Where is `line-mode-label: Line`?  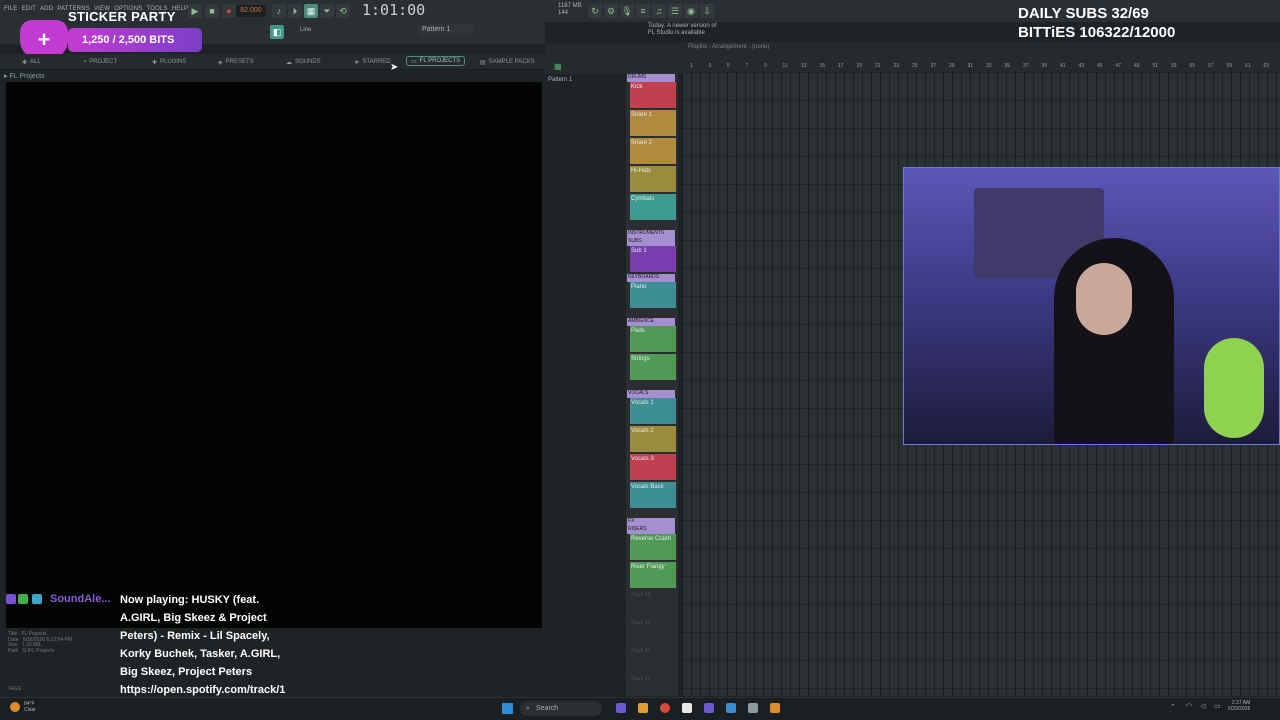 line-mode-label: Line is located at coordinates (305, 30).